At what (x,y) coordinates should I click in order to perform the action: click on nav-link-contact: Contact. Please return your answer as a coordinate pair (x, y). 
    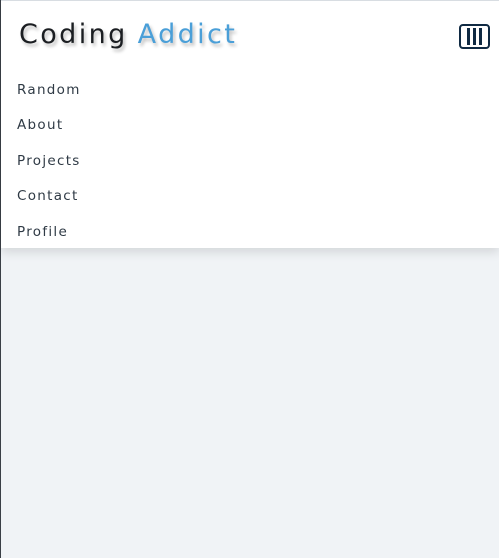
    Looking at the image, I should click on (49, 196).